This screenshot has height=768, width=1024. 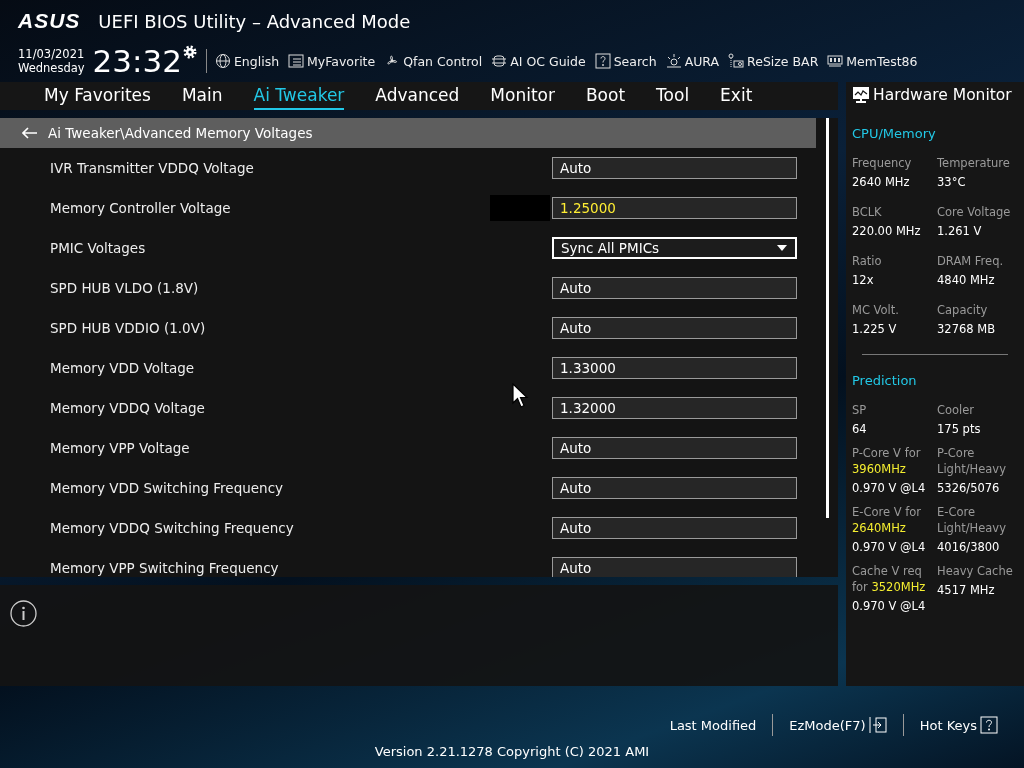 What do you see at coordinates (782, 248) in the screenshot?
I see `caret-icon` at bounding box center [782, 248].